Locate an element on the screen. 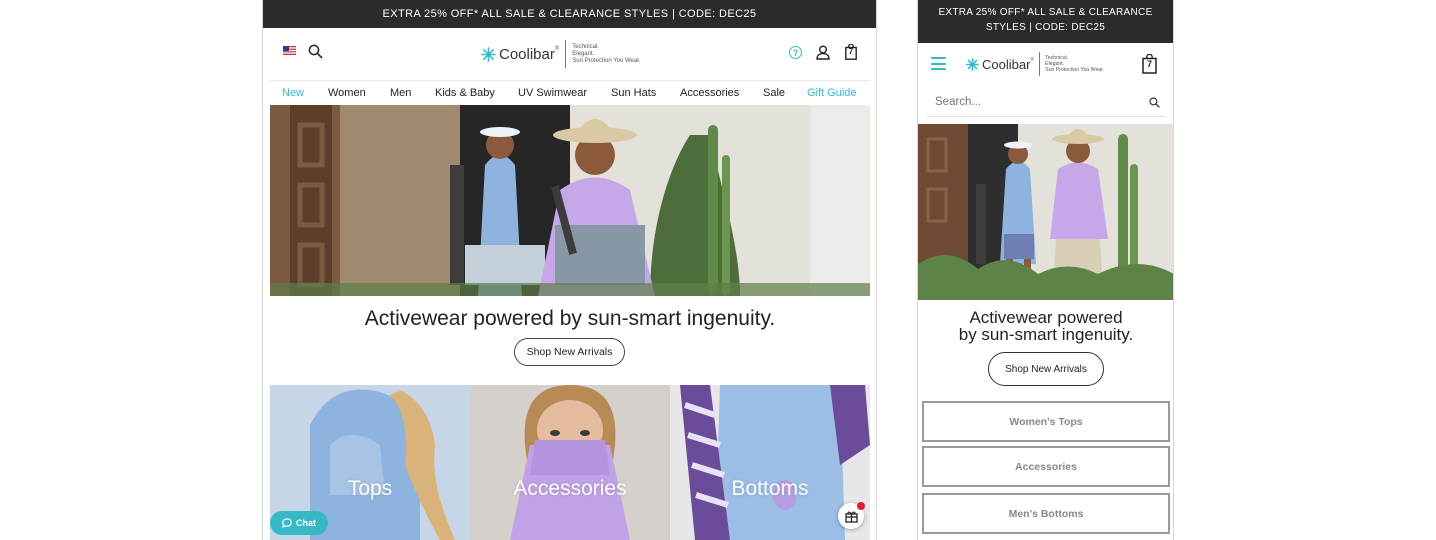  nav-item-gift-guide: Gift Guide is located at coordinates (832, 93).